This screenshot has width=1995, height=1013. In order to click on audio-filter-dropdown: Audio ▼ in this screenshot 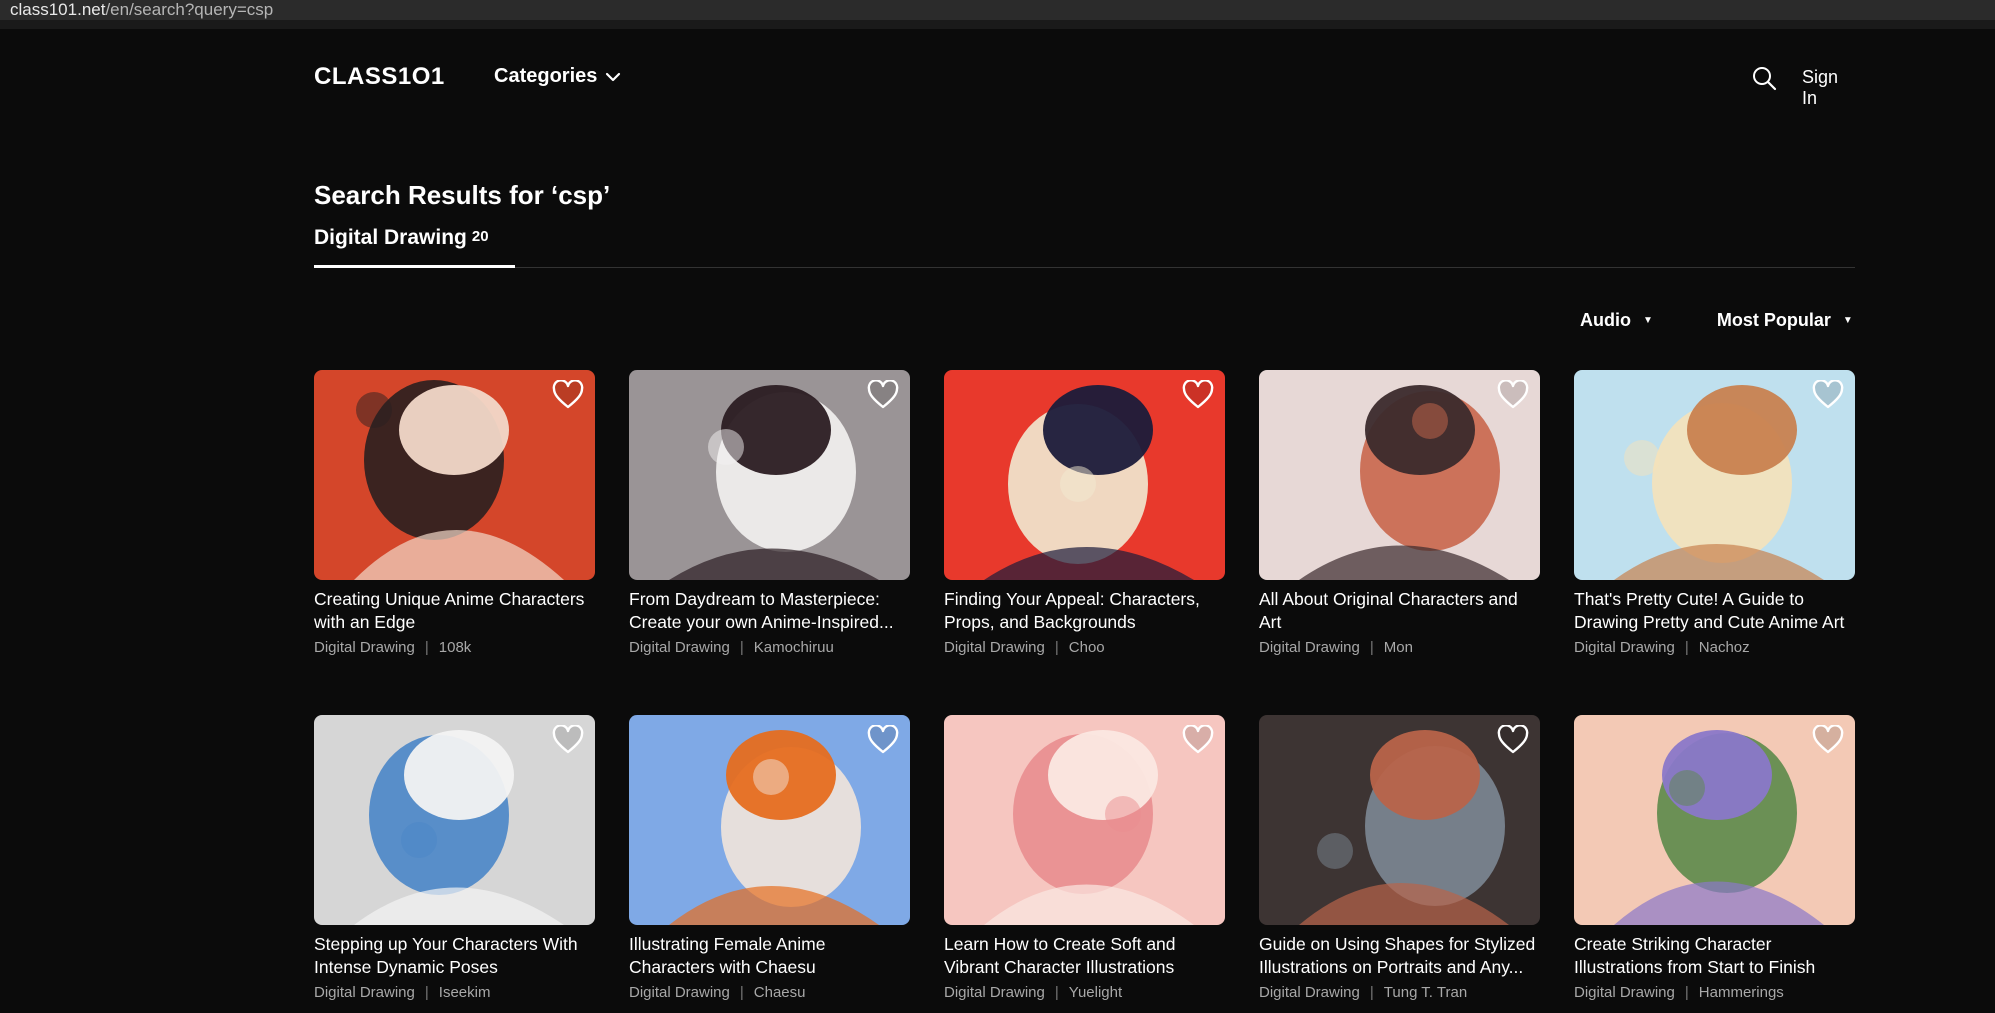, I will do `click(1616, 320)`.